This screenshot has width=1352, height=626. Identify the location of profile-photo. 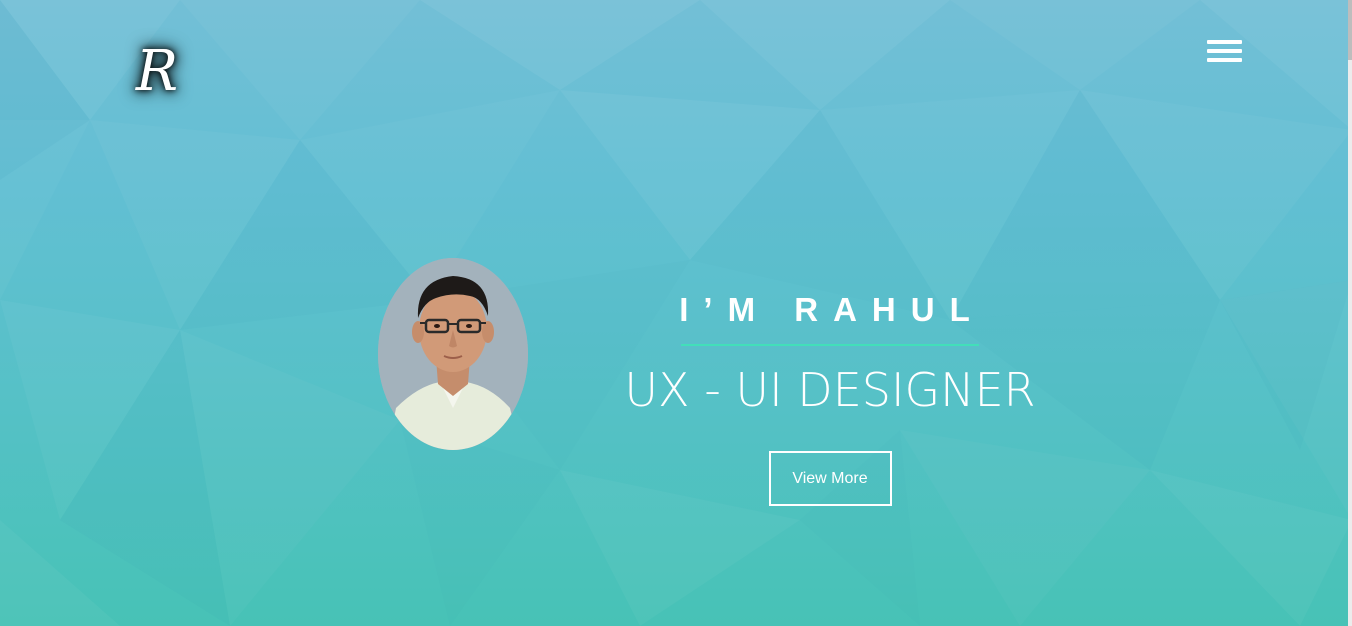
(453, 354).